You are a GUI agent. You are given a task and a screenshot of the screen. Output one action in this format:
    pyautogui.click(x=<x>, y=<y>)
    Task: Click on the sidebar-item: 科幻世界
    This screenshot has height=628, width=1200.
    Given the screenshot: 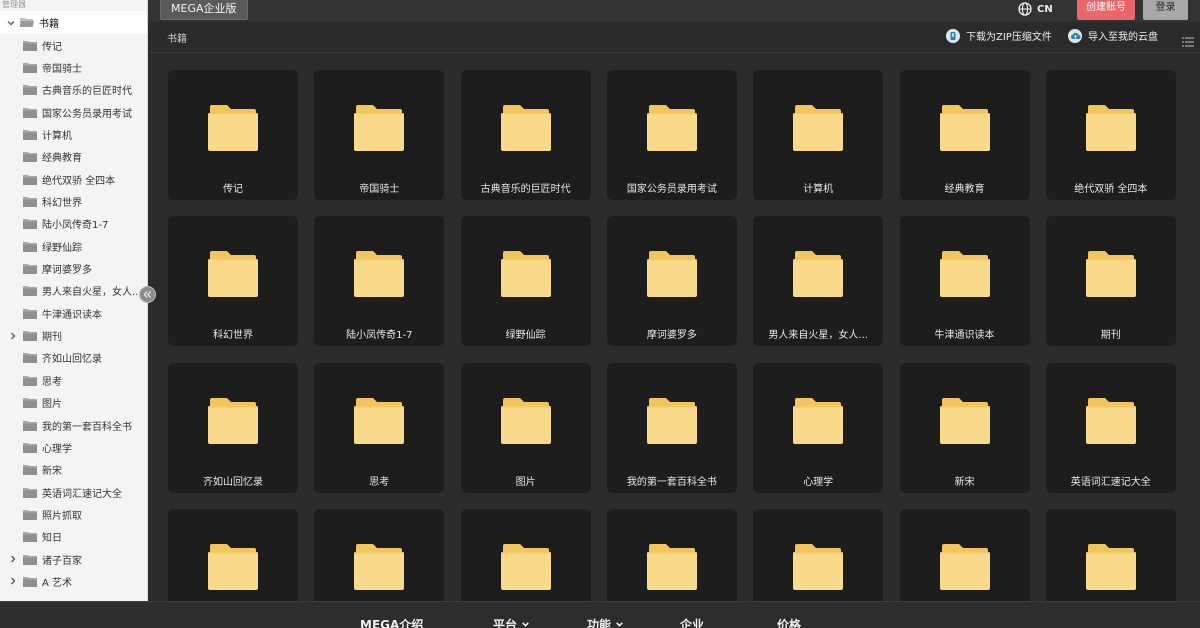 What is the action you would take?
    pyautogui.click(x=73, y=201)
    